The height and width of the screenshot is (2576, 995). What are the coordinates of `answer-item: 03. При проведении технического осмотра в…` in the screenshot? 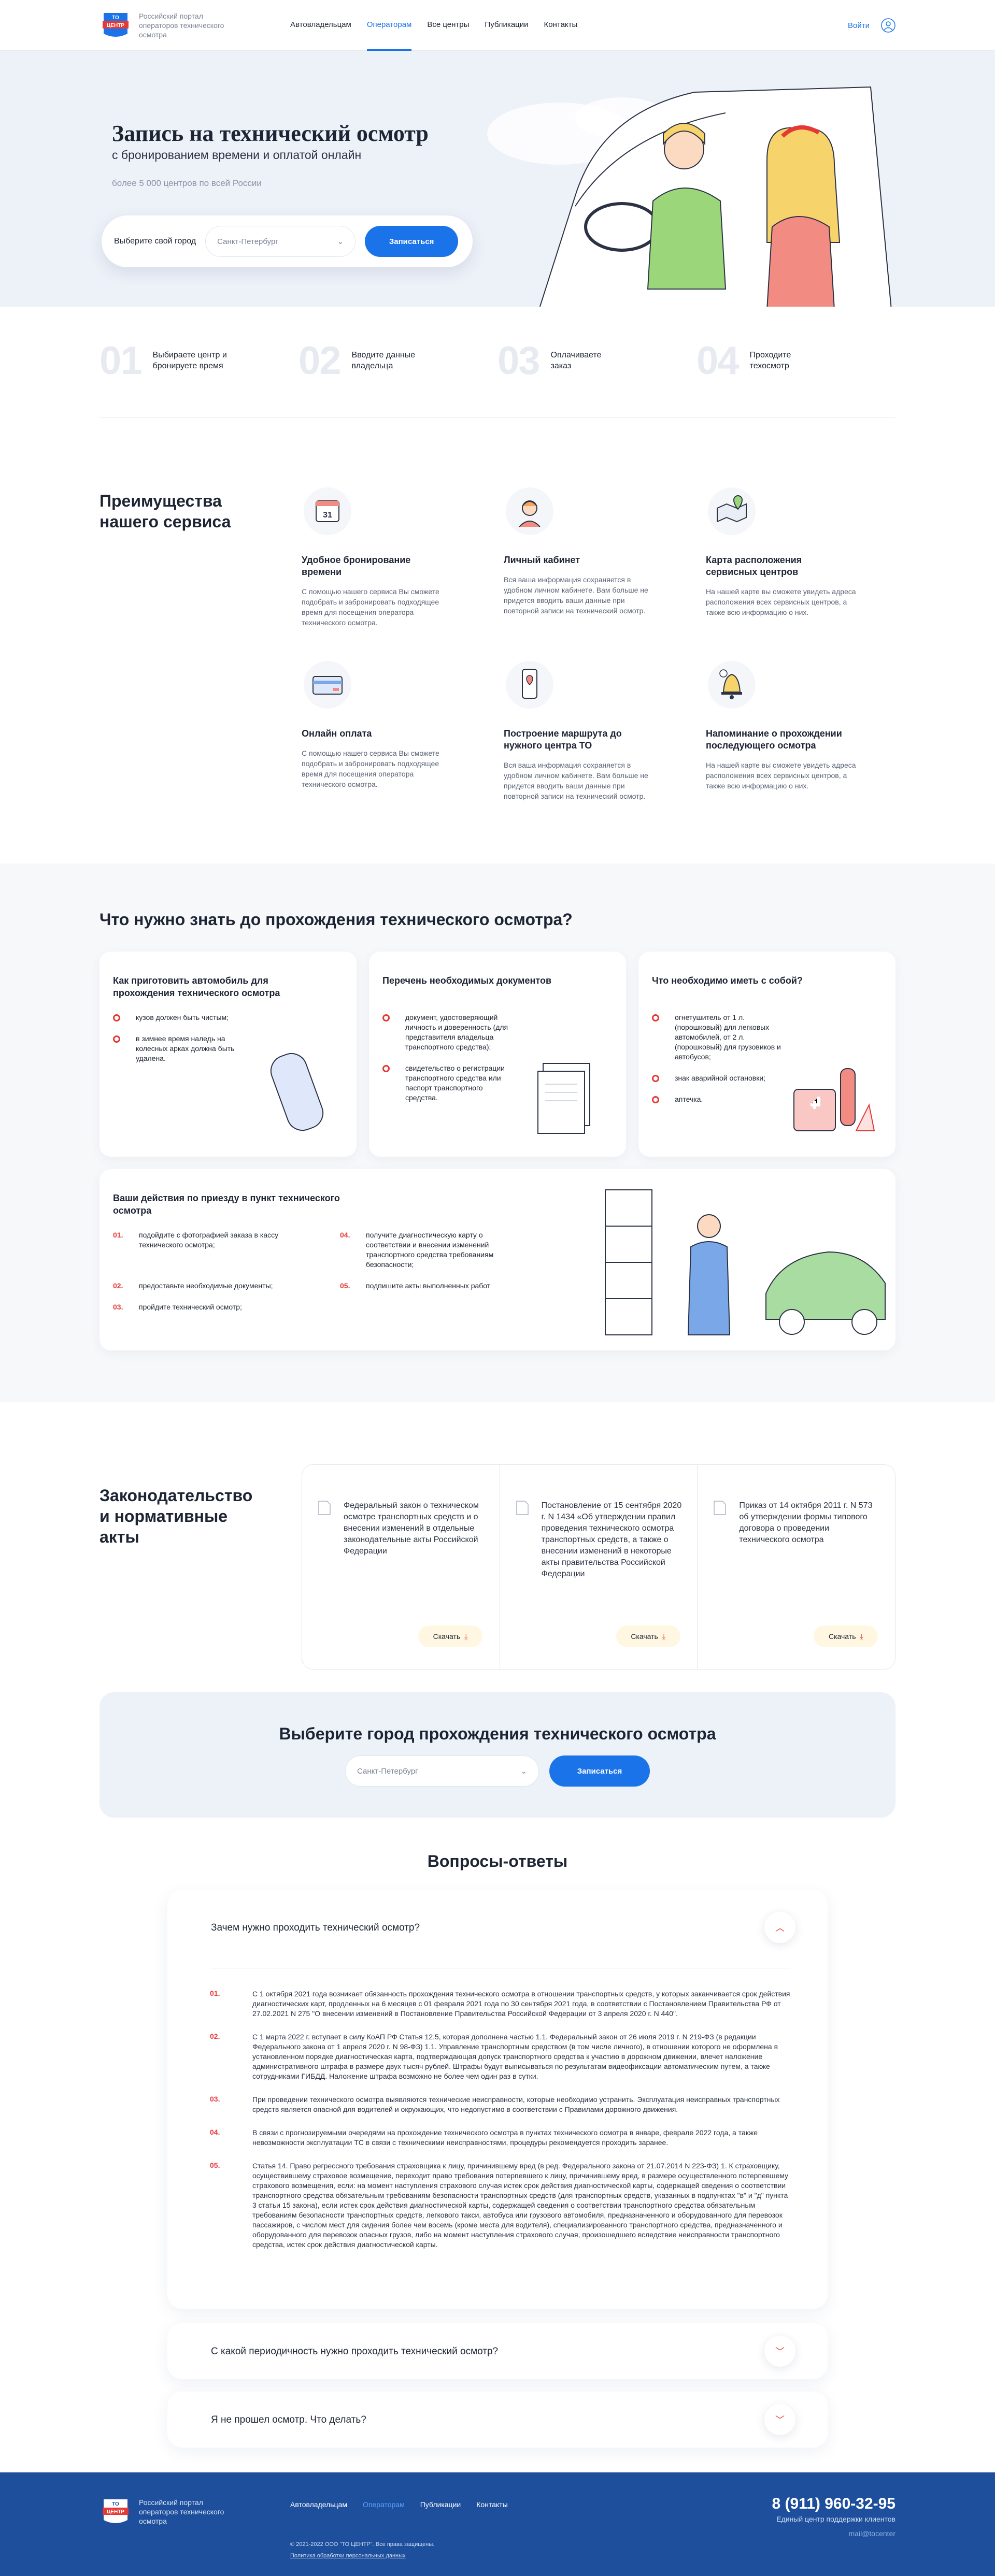 It's located at (500, 2104).